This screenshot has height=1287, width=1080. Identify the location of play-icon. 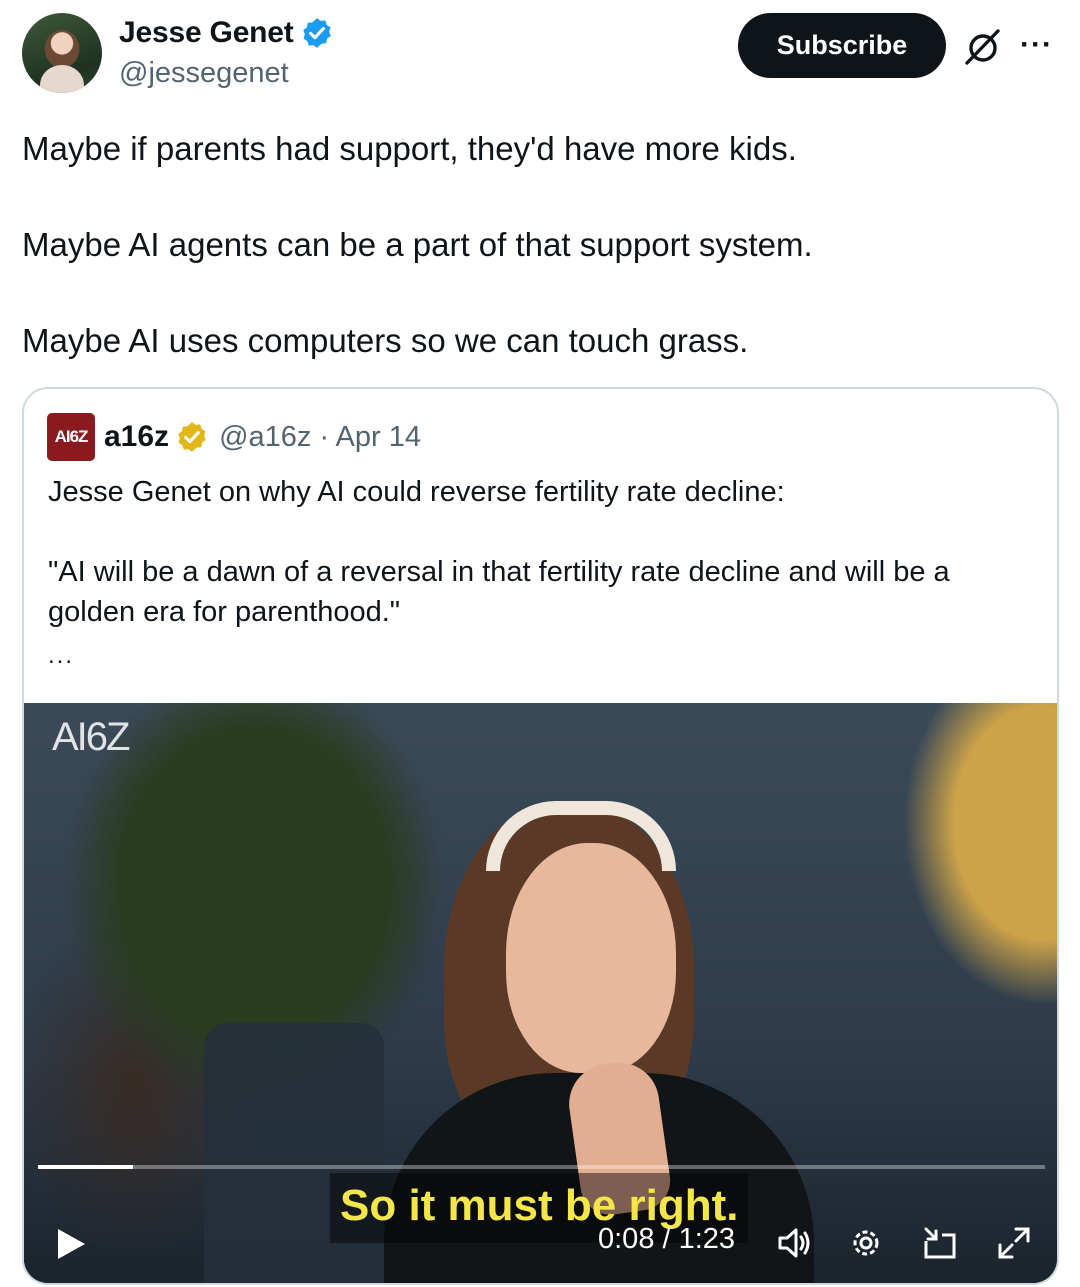
(71, 1244).